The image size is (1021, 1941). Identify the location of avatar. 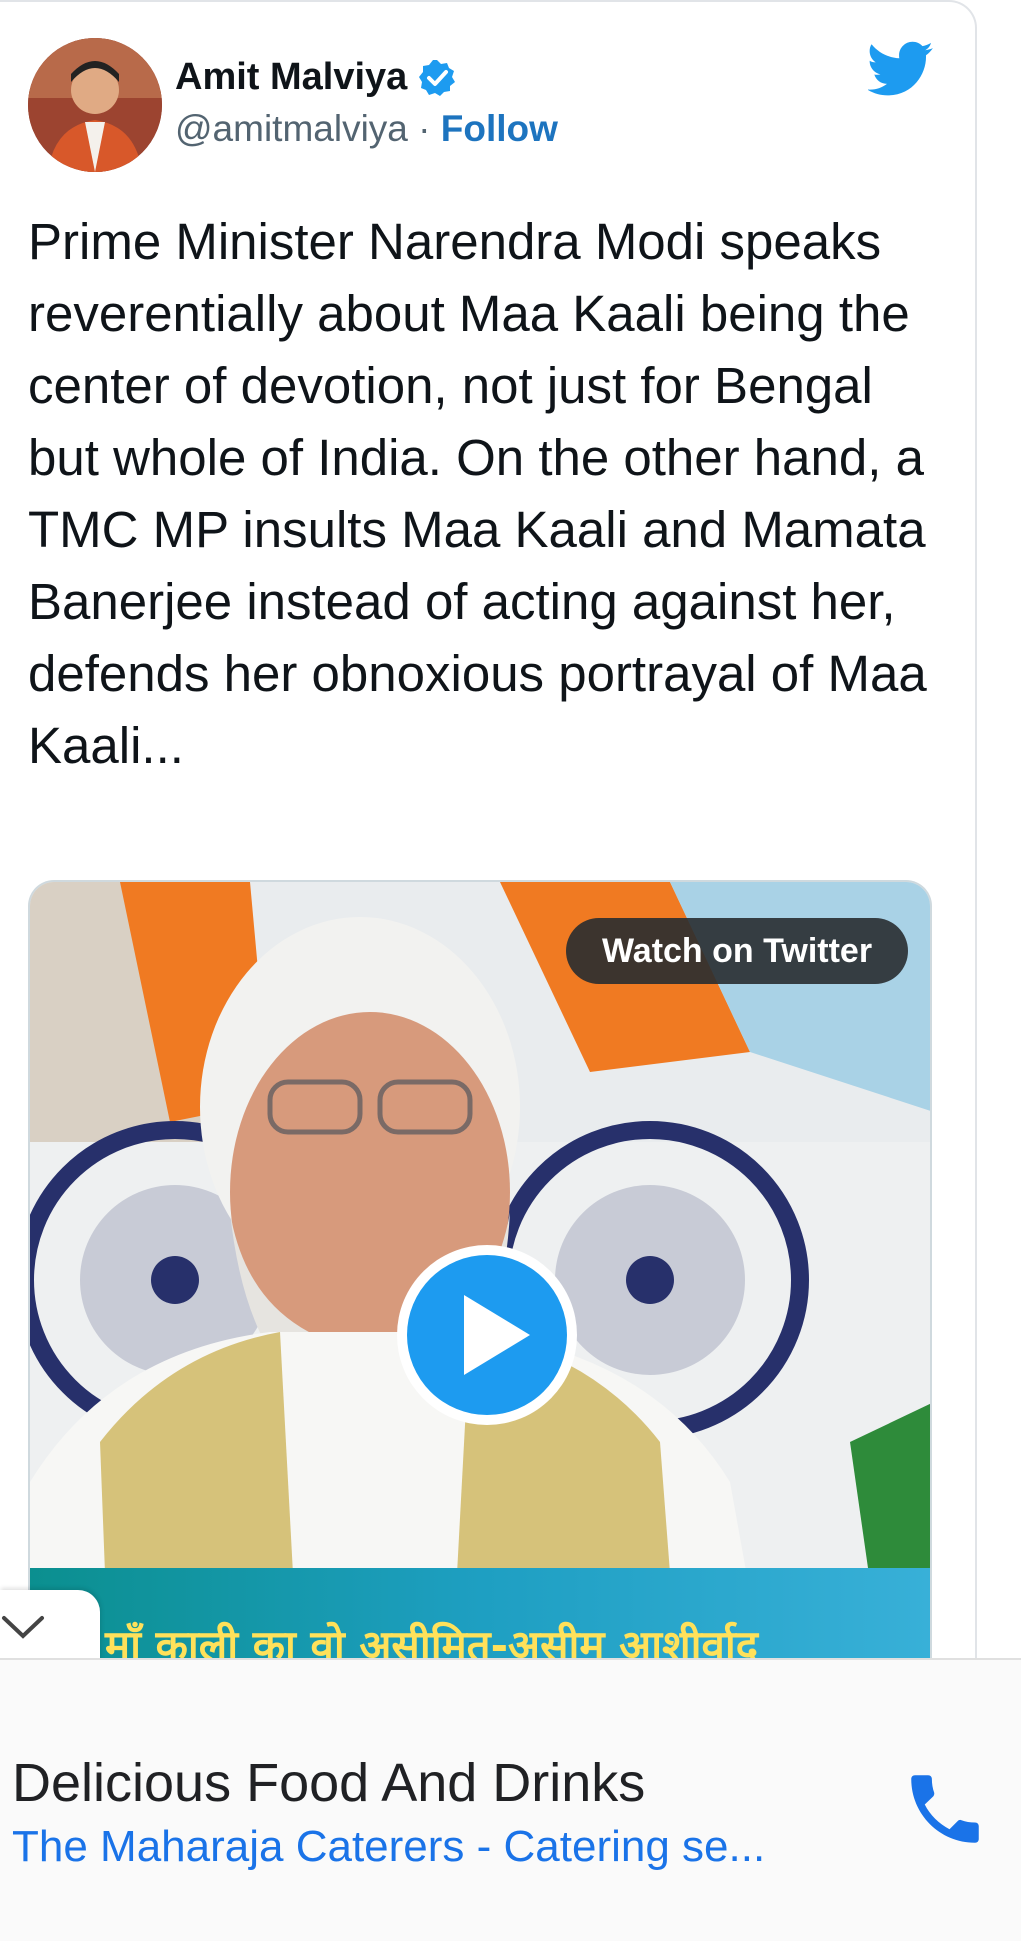
(95, 105).